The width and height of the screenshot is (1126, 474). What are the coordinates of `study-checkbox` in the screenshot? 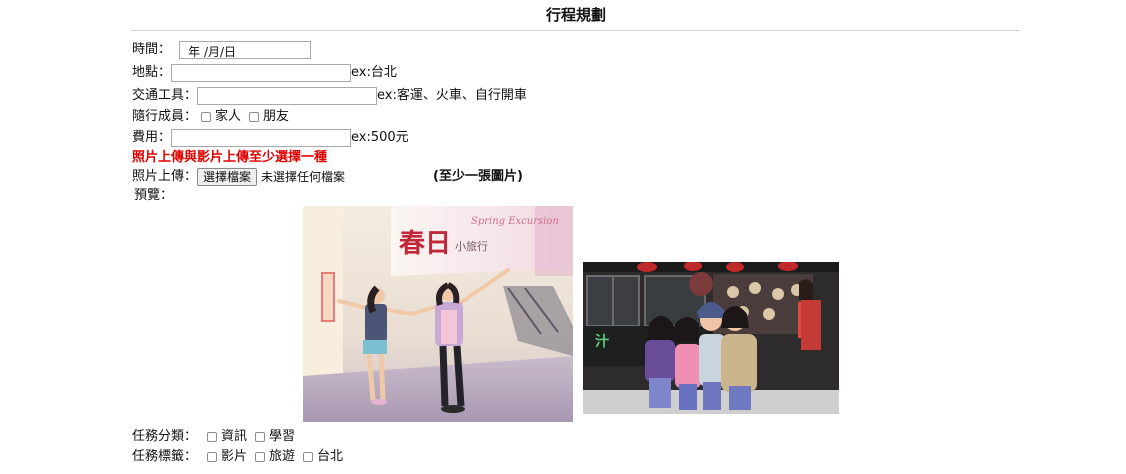 It's located at (260, 437).